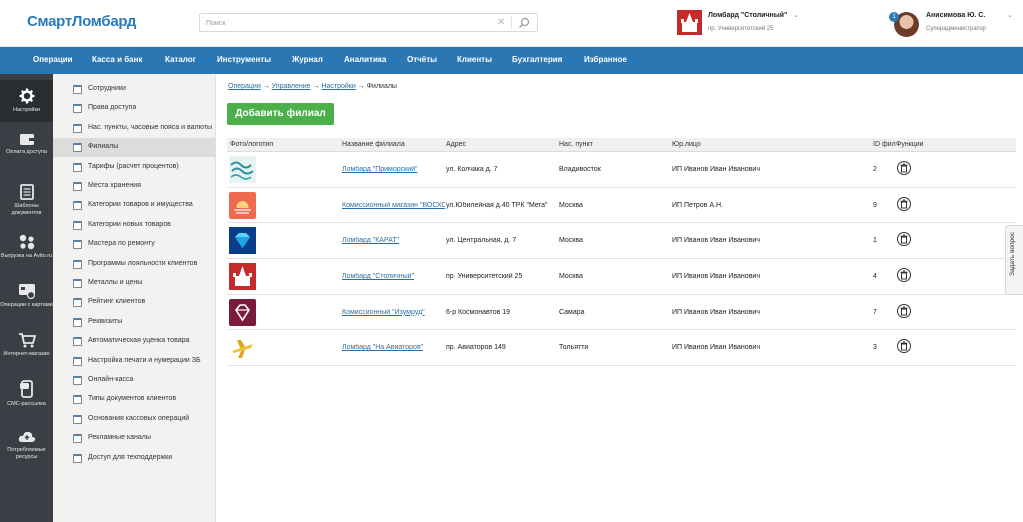 The image size is (1023, 522). Describe the element at coordinates (291, 86) in the screenshot. I see `breadcrumb-link-management: Управление` at that location.